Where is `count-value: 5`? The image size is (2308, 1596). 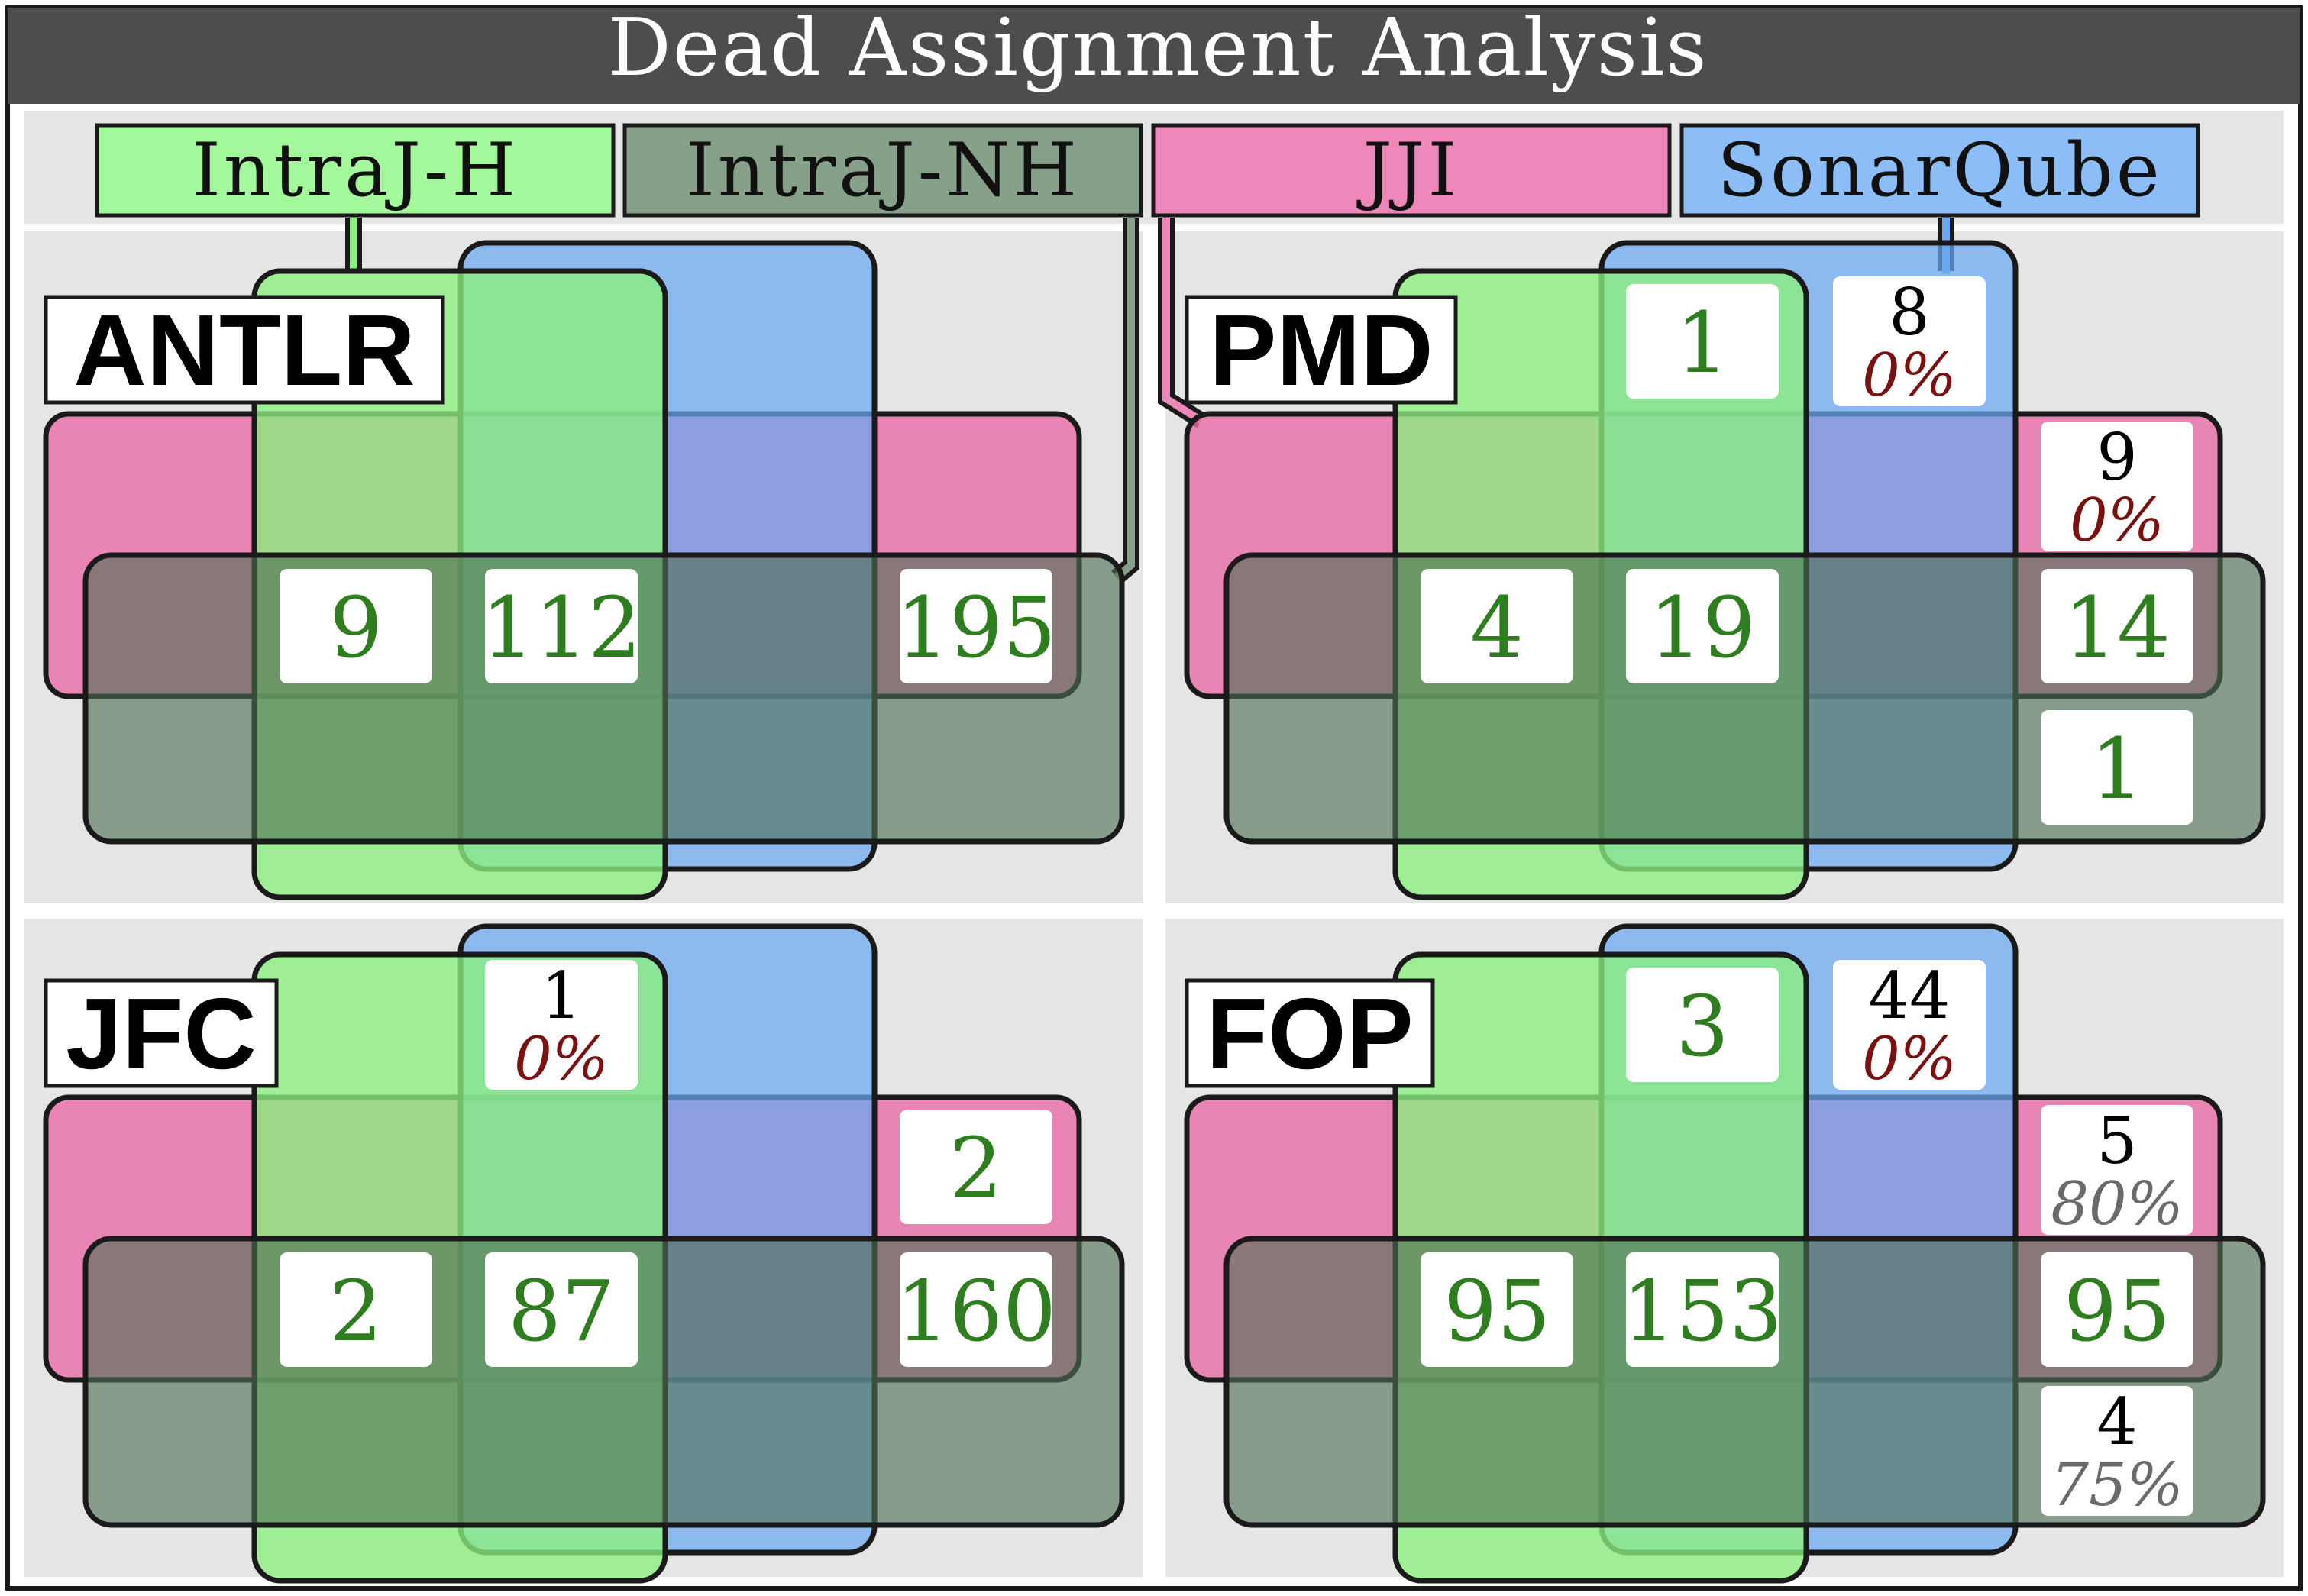 count-value: 5 is located at coordinates (2116, 1140).